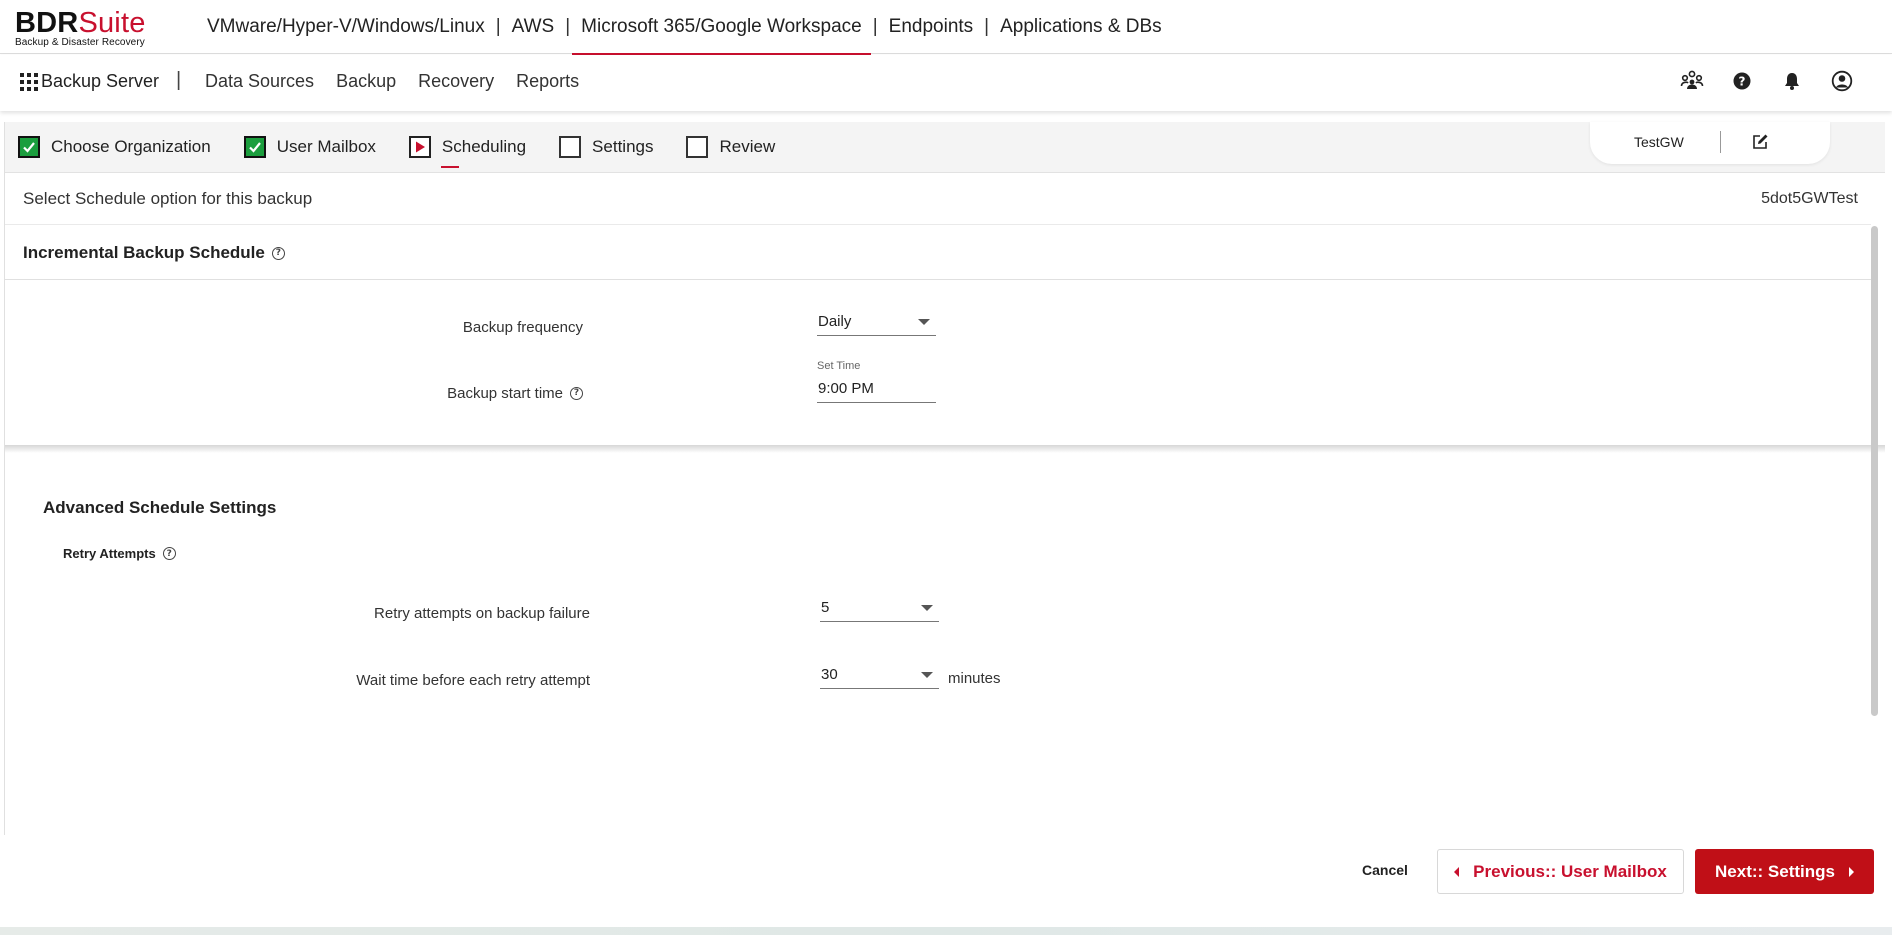 The width and height of the screenshot is (1892, 935). What do you see at coordinates (974, 678) in the screenshot?
I see `wait-time-units: minutes` at bounding box center [974, 678].